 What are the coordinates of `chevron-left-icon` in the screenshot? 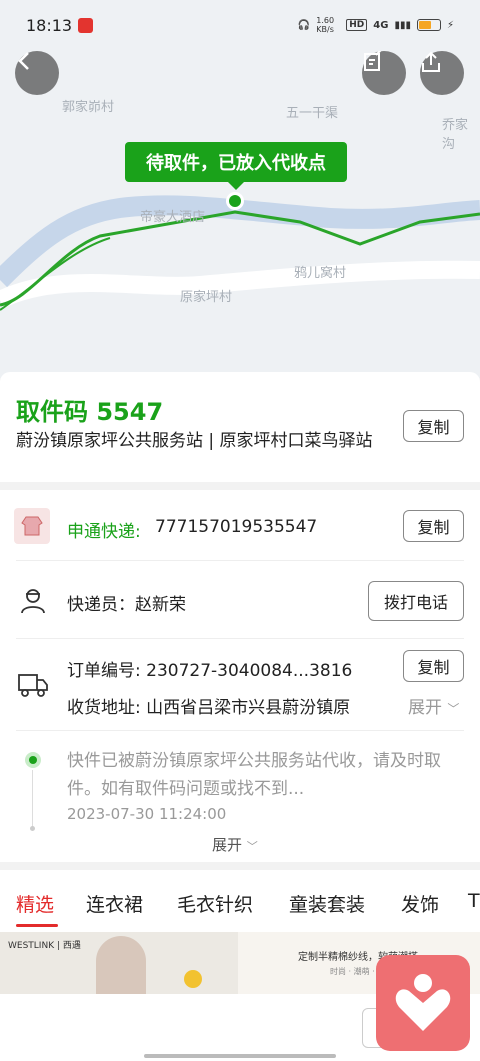 It's located at (23, 61).